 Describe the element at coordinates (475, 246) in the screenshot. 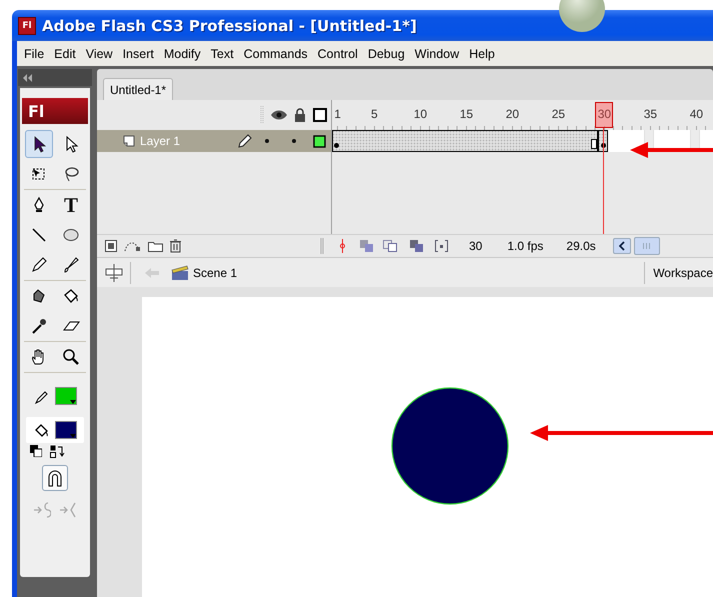

I see `current-frame: 30` at that location.